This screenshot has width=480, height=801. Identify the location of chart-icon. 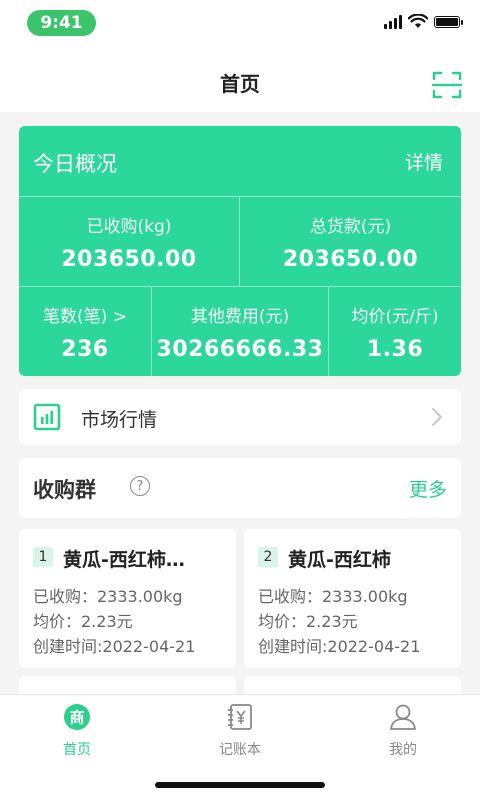
(47, 417).